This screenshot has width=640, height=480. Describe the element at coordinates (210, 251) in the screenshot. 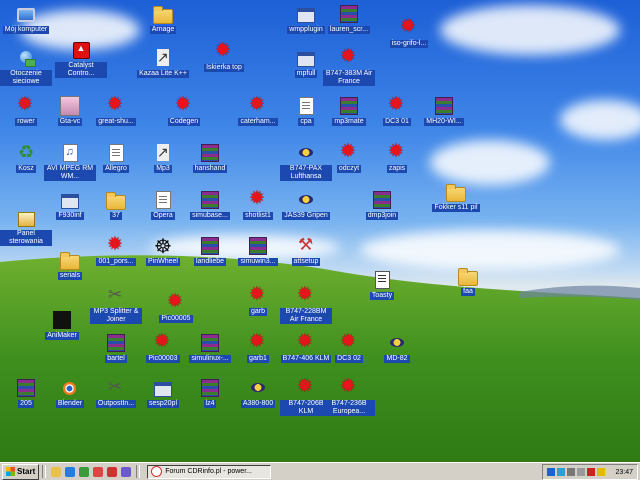

I see `icon-landliebe: landliebe` at that location.